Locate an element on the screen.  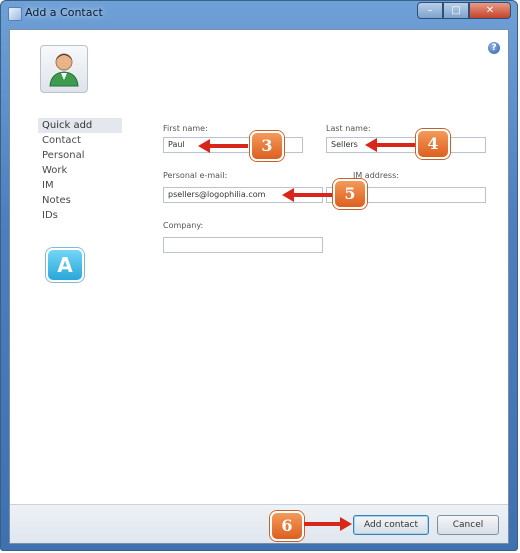
sidebar-item-personal: Personal is located at coordinates (80, 155).